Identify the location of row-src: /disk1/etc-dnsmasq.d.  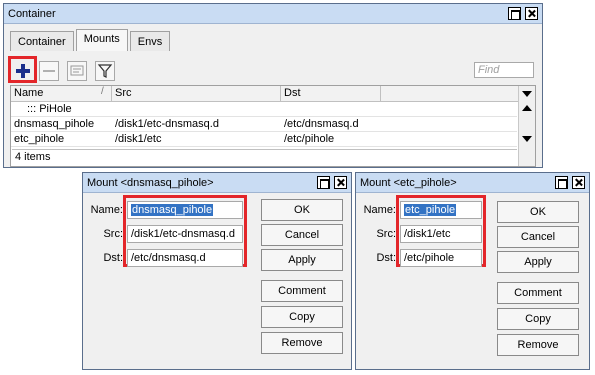
(167, 124).